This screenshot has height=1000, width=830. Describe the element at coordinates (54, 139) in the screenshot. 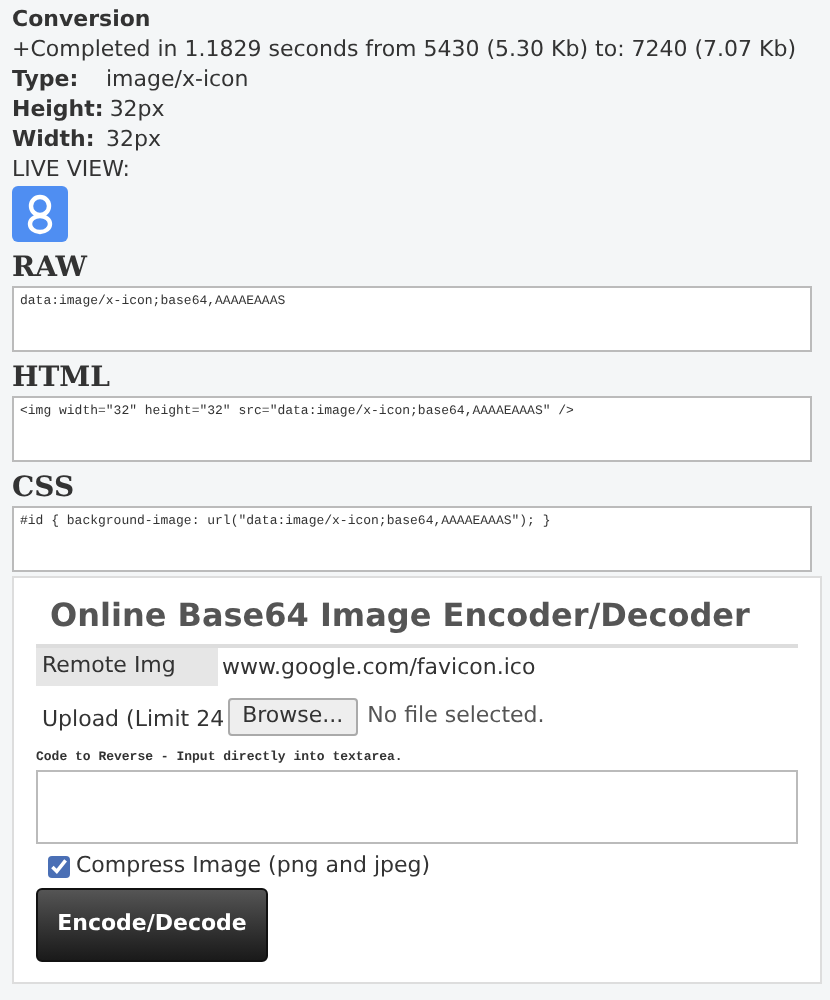

I see `field-label: Width:` at that location.